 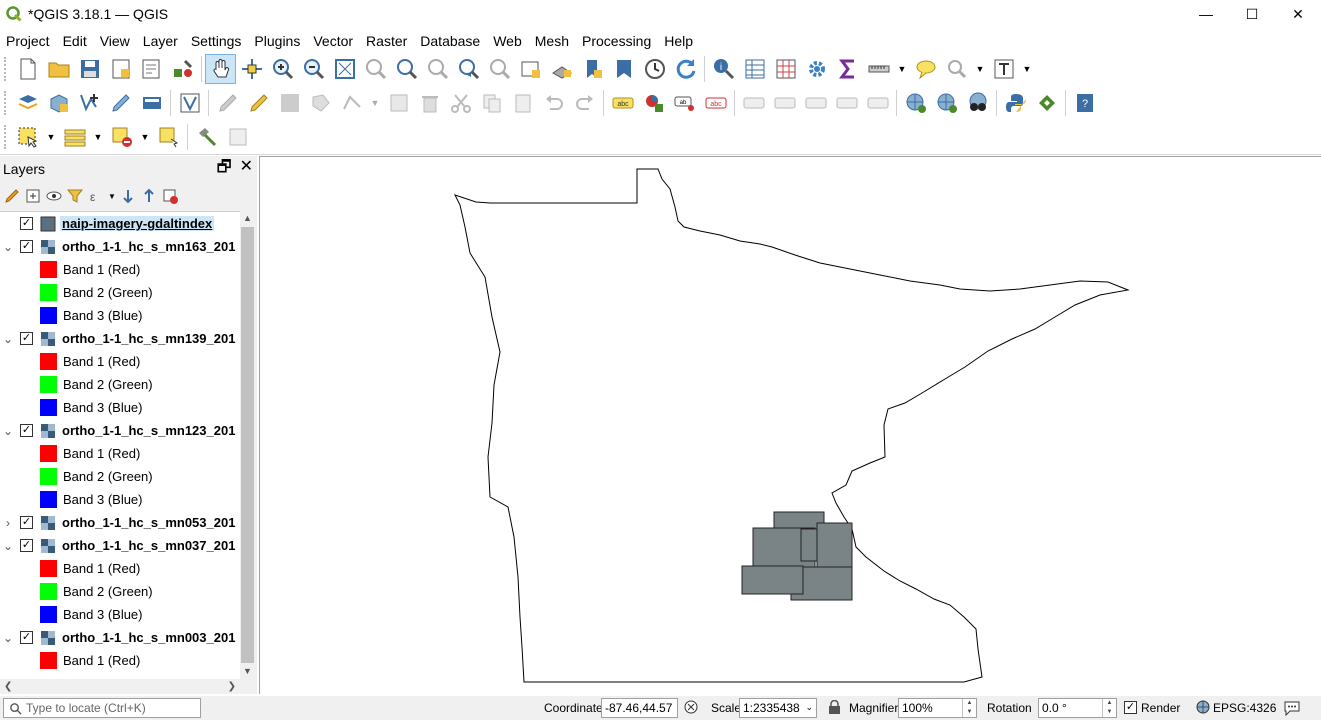 I want to click on new-bookmark-button, so click(x=592, y=69).